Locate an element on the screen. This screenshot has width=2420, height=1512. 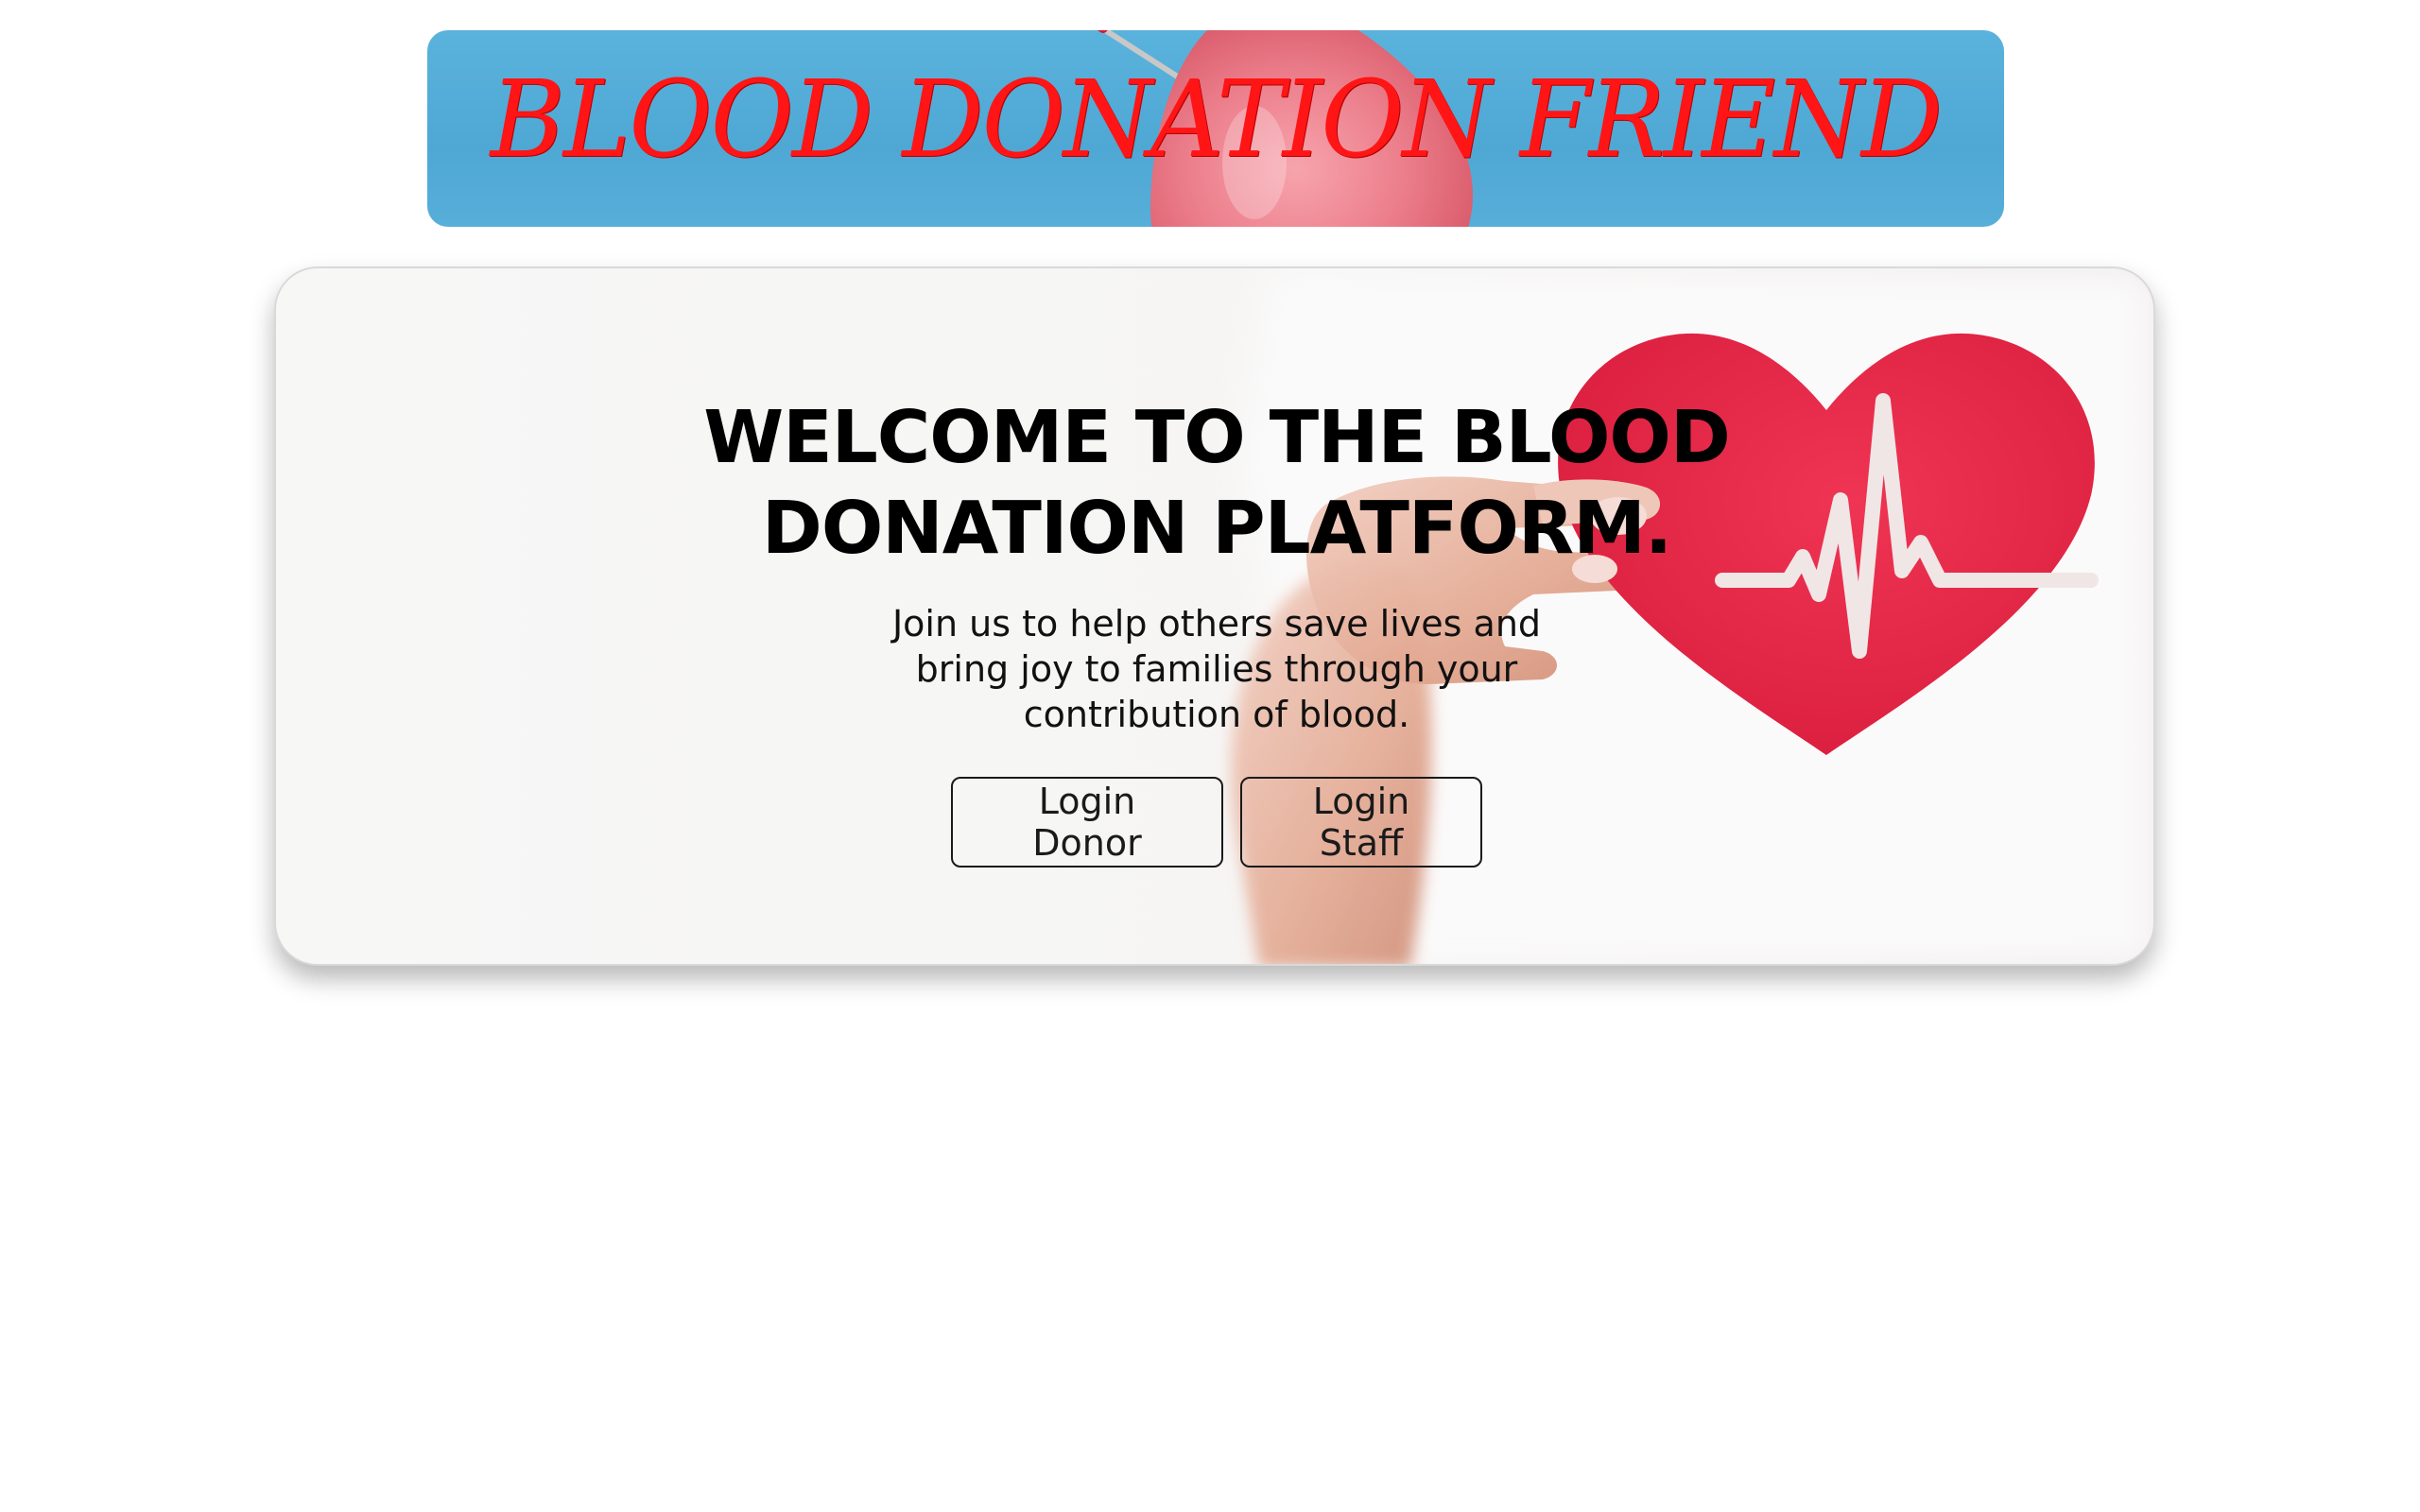
login-donor-button: Login Donor is located at coordinates (1087, 822).